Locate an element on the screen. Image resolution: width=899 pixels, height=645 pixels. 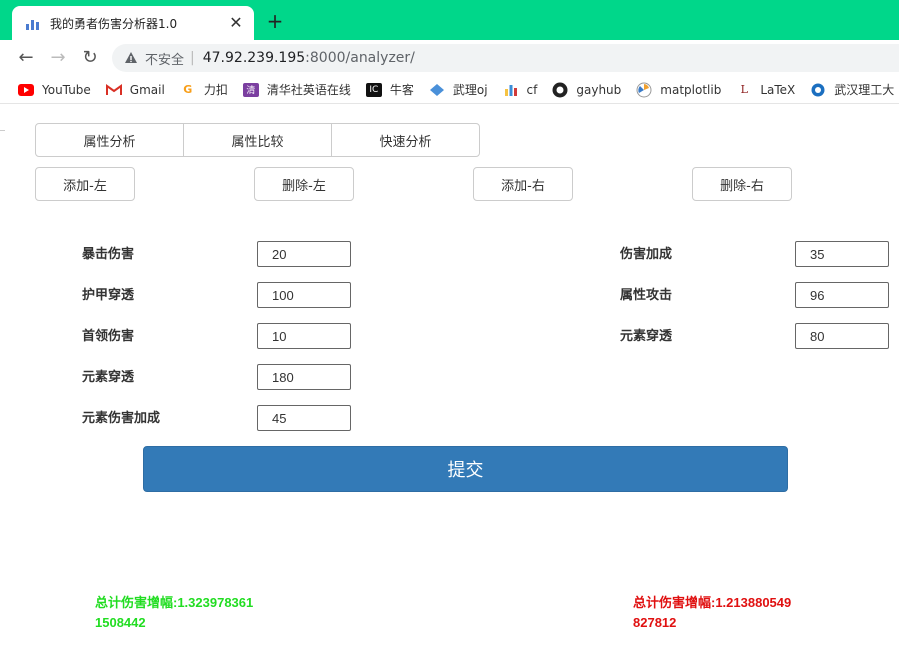
right-field-label: 元素穿透 is located at coordinates (646, 336).